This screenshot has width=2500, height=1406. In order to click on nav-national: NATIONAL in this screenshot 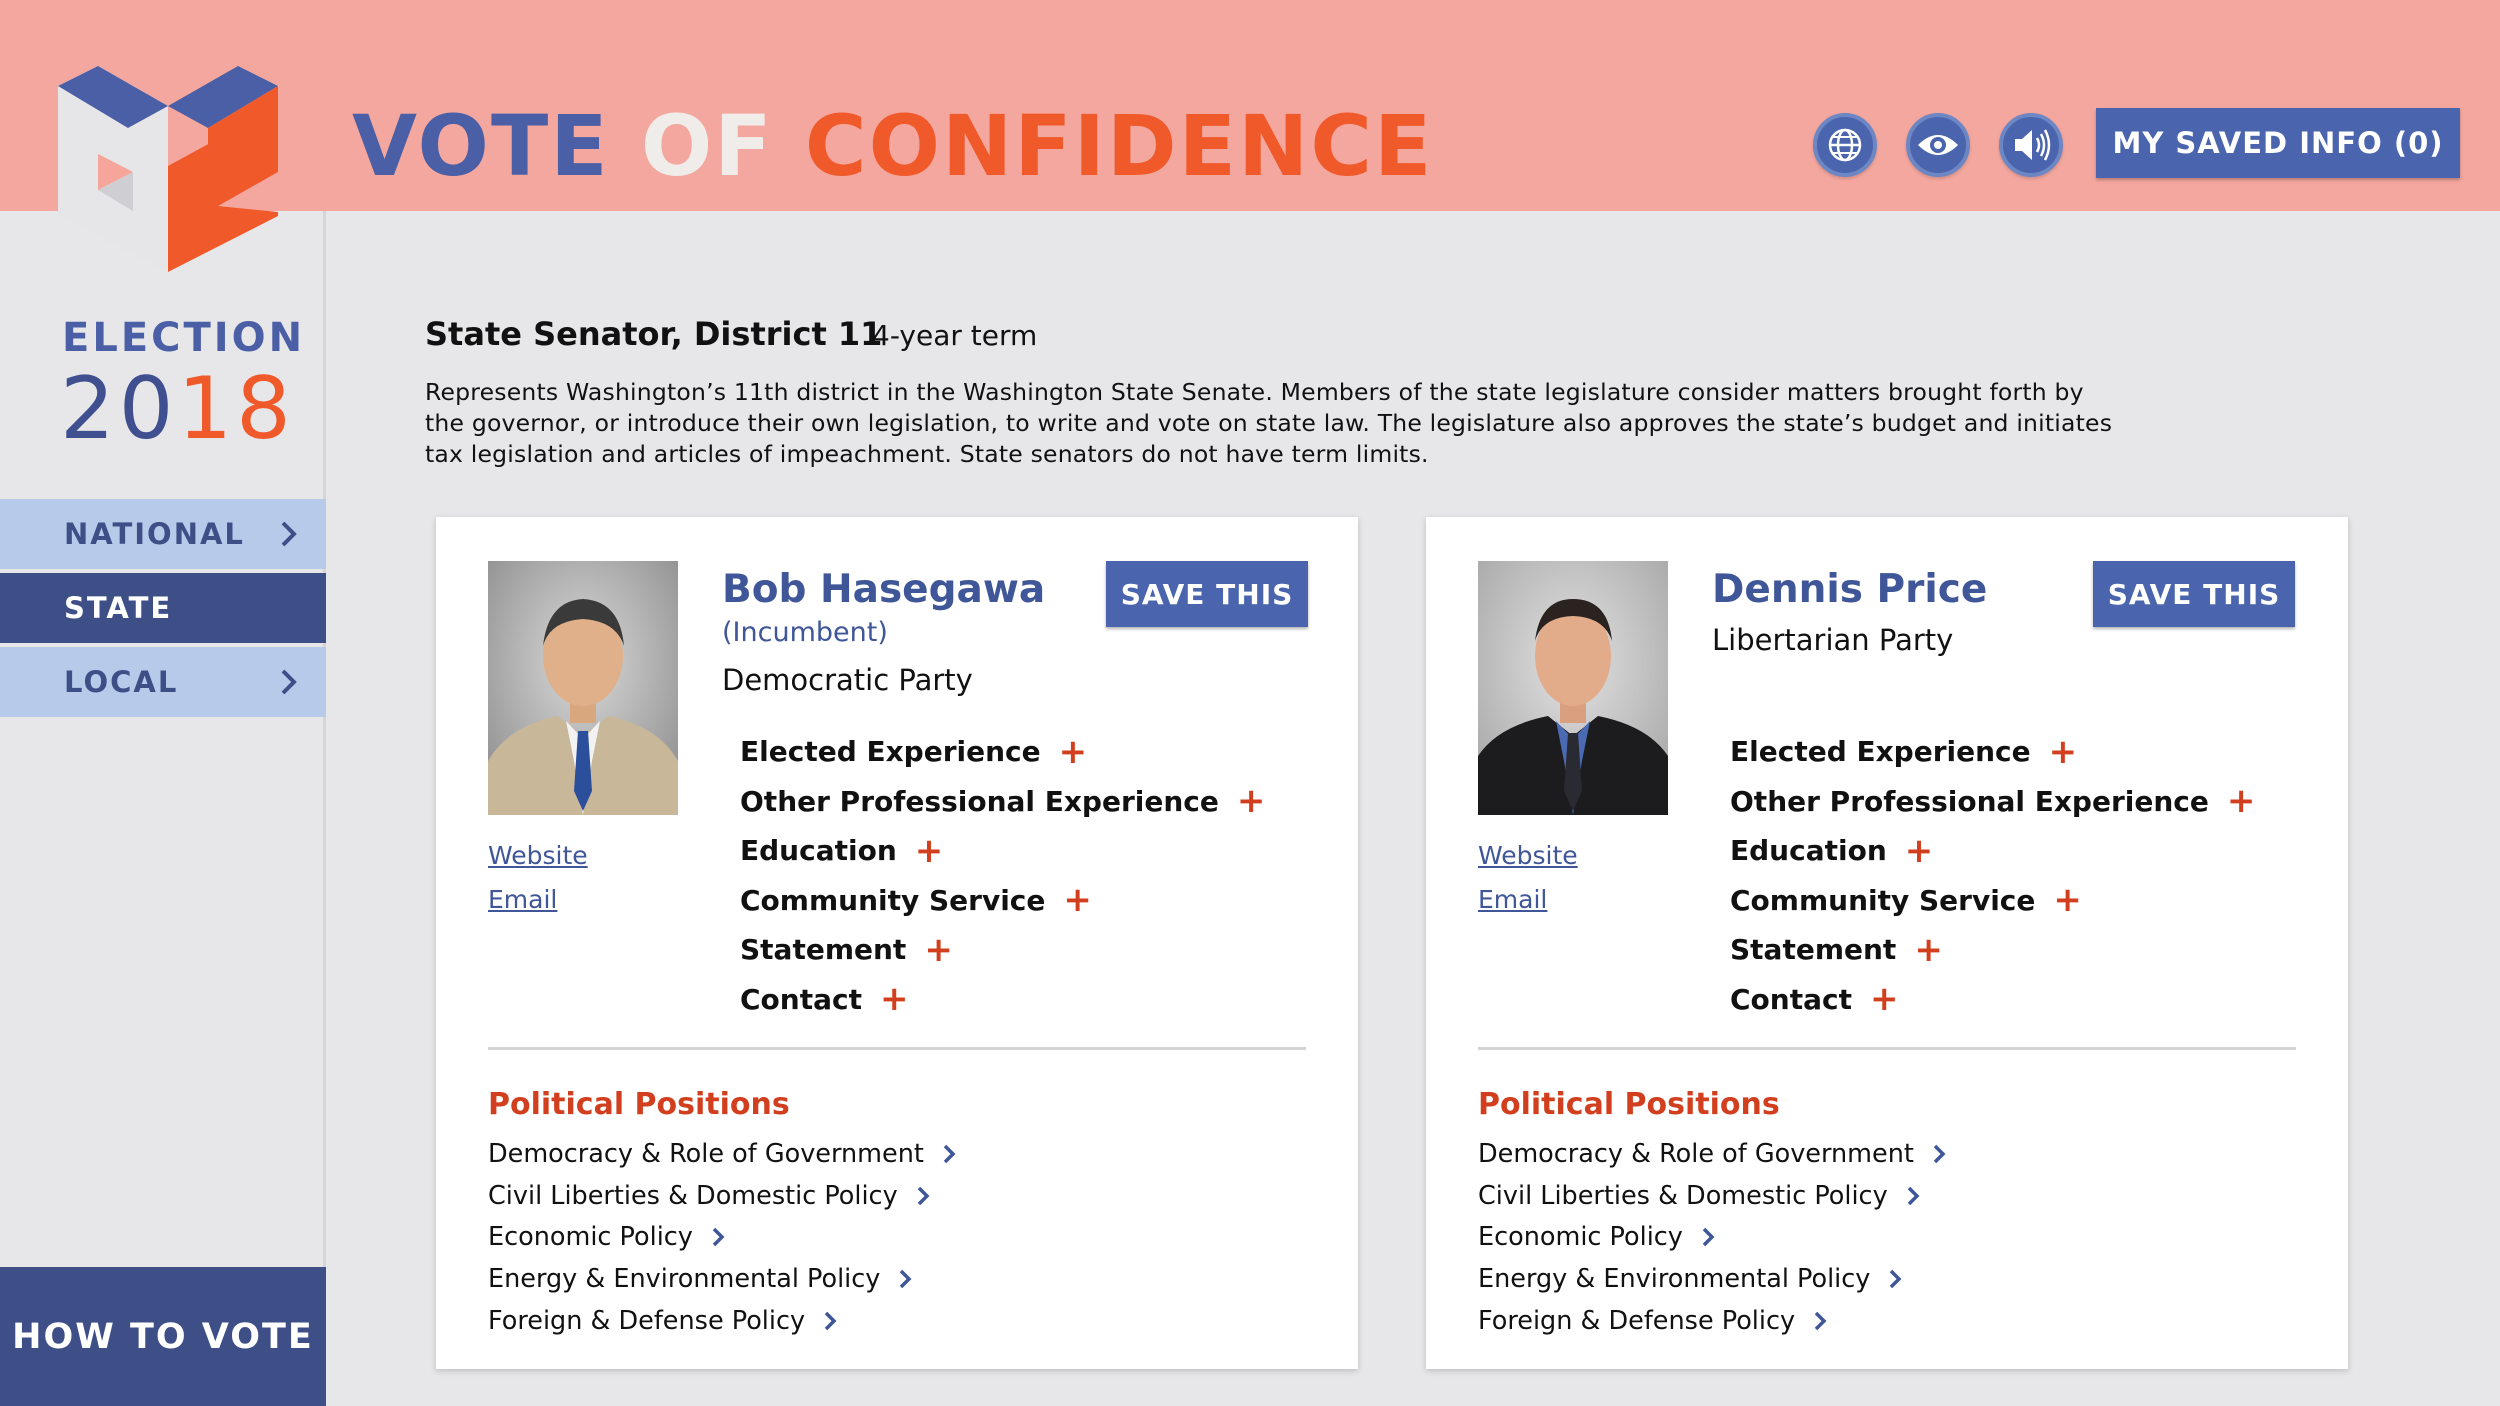, I will do `click(163, 534)`.